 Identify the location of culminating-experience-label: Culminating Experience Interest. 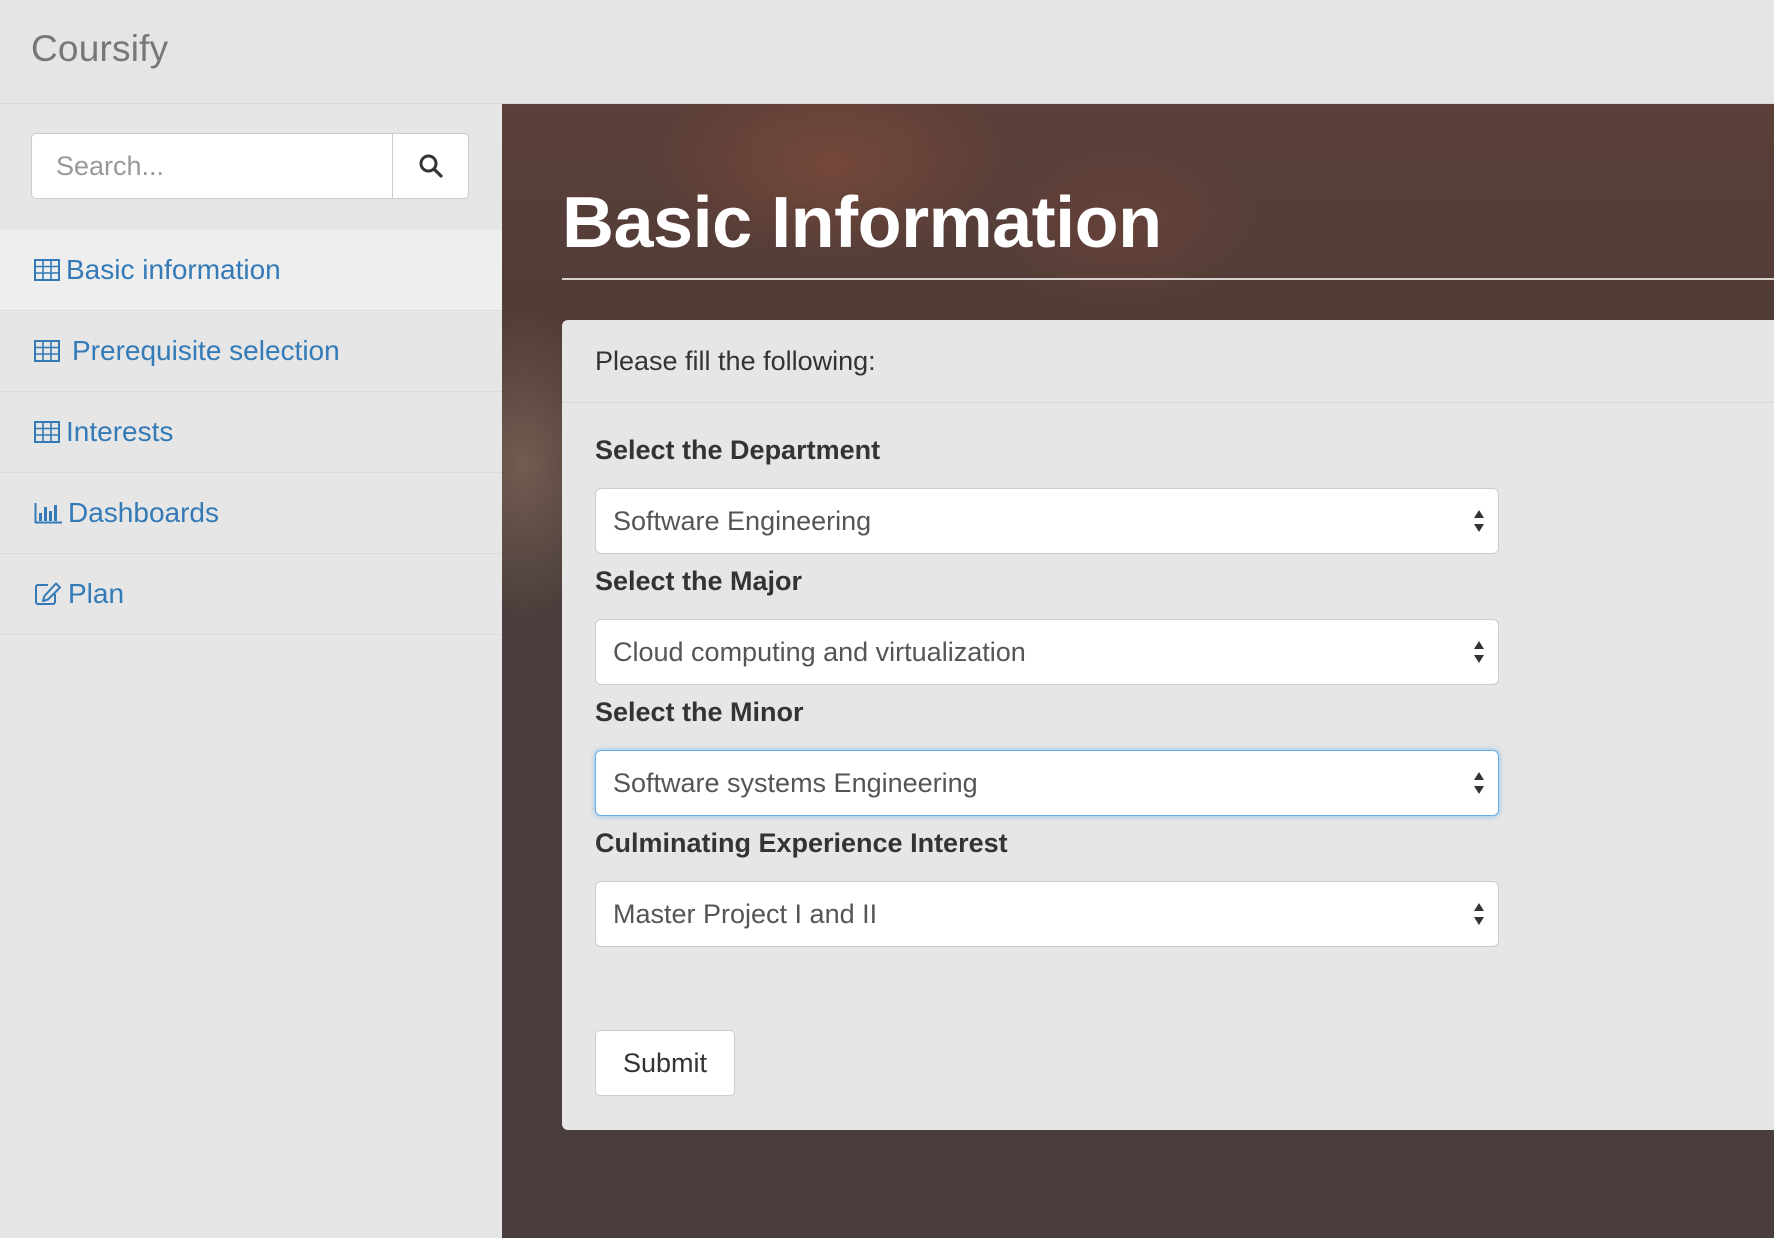
(801, 843).